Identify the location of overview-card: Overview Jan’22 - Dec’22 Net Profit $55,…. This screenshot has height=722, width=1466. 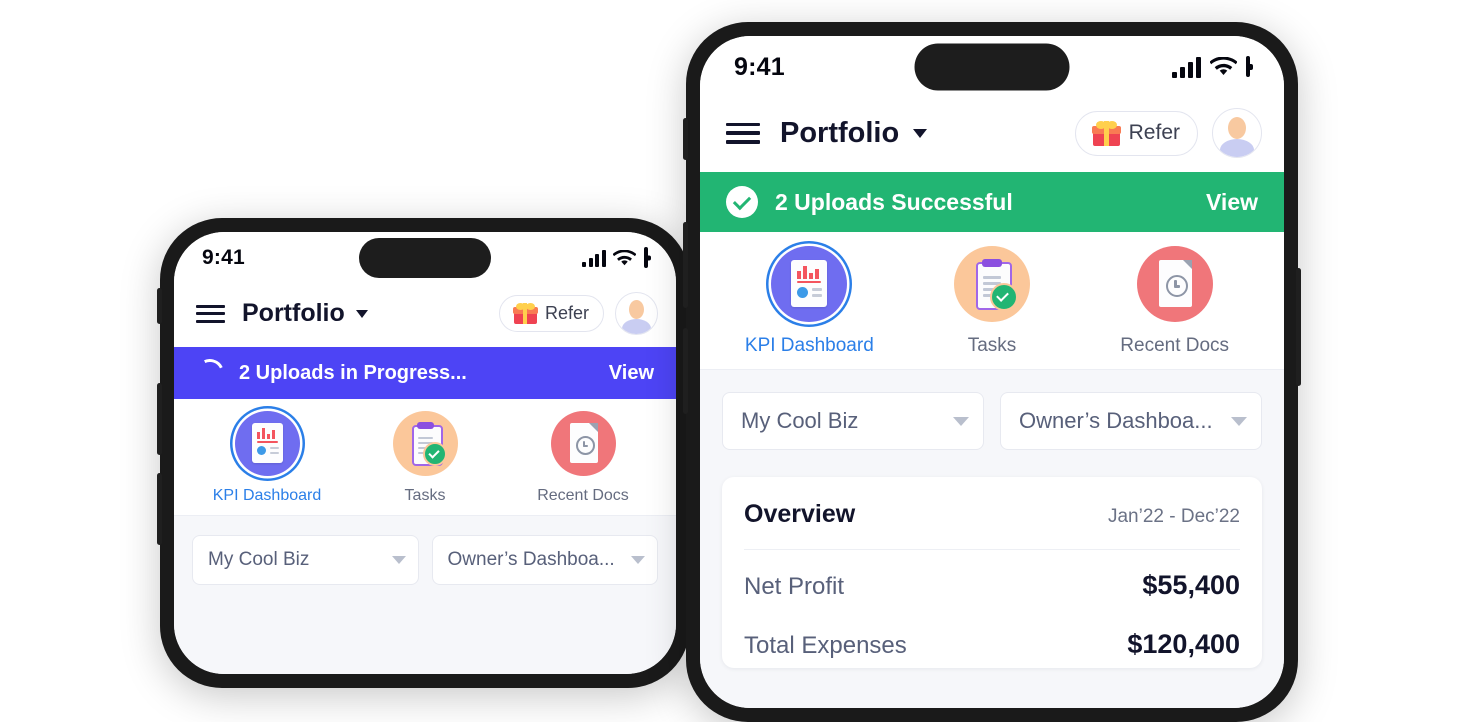
(992, 572).